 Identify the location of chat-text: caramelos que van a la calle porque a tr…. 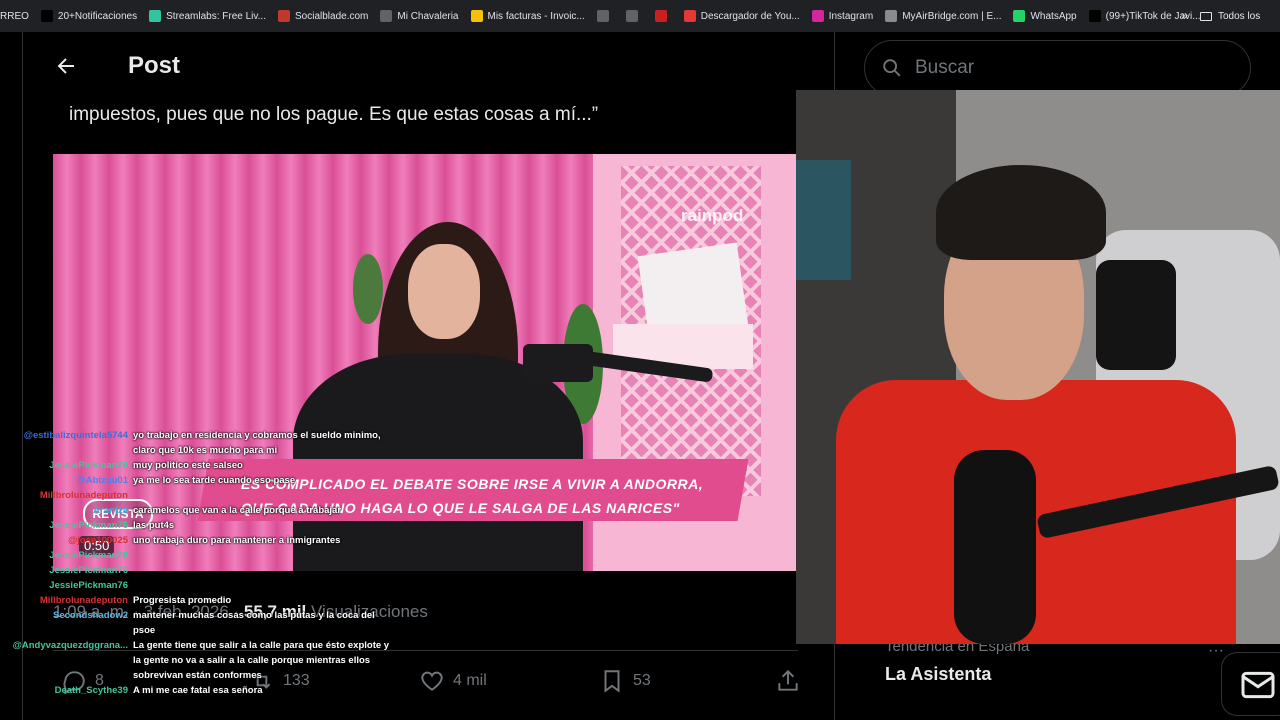
(237, 510).